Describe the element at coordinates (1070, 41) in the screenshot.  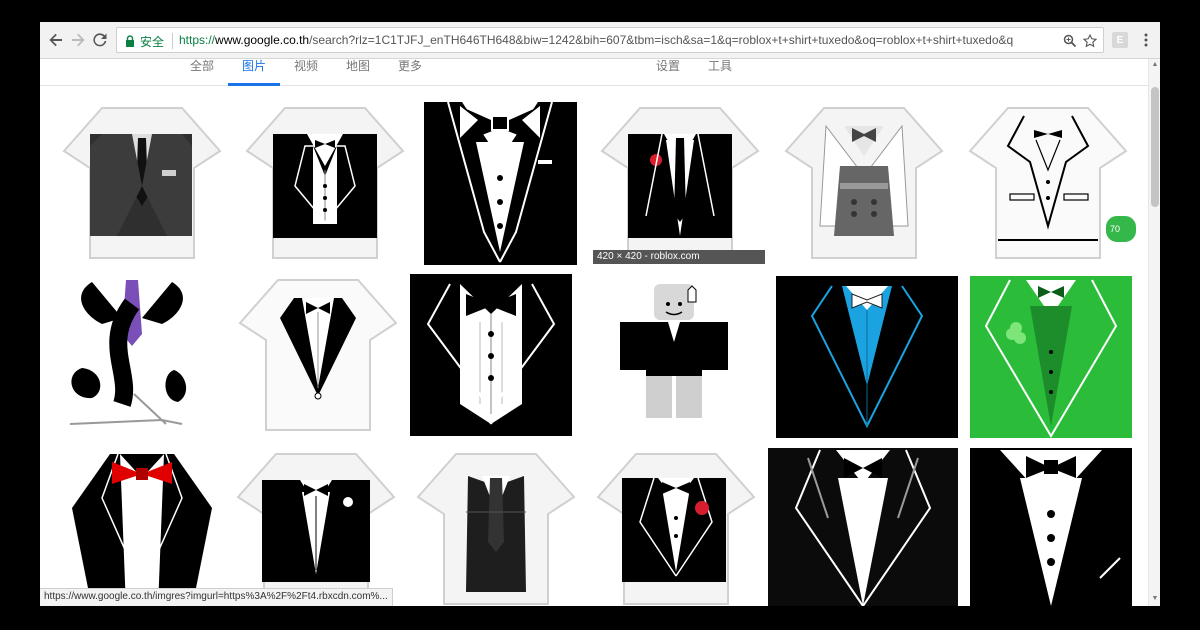
I see `zoom-icon` at that location.